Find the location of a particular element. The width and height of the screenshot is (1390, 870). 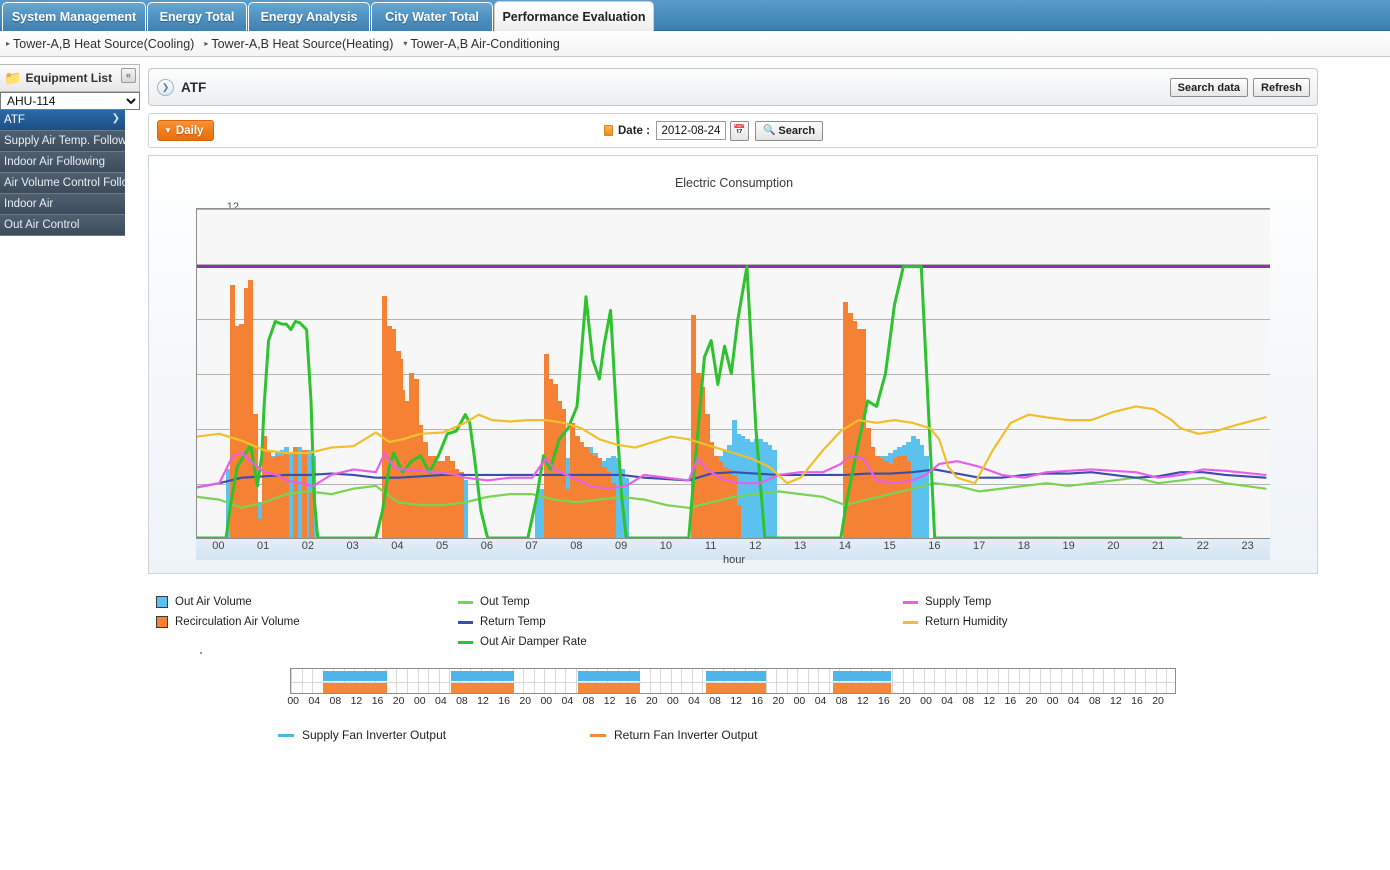

sidebar-item-supply-air-temp-following: Supply Air Temp. Following is located at coordinates (62, 141).